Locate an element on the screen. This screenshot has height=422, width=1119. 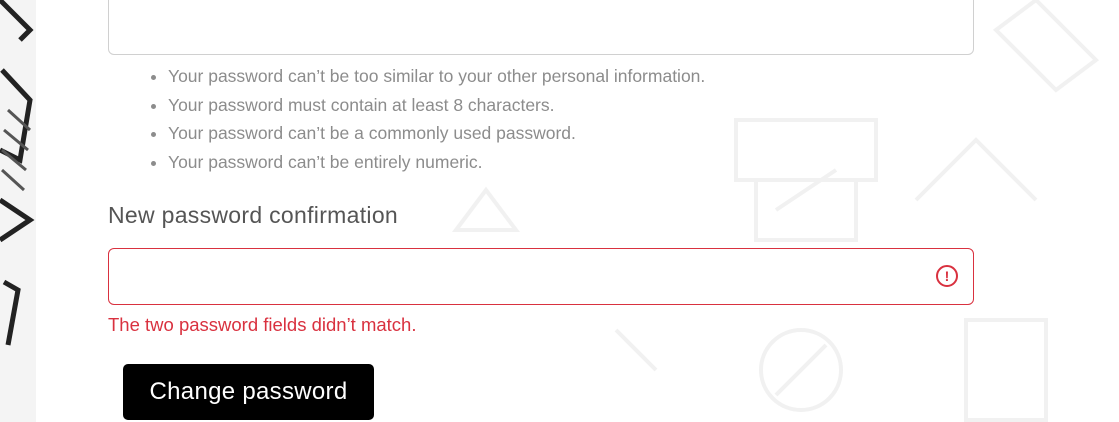
new-password-input is located at coordinates (541, 27).